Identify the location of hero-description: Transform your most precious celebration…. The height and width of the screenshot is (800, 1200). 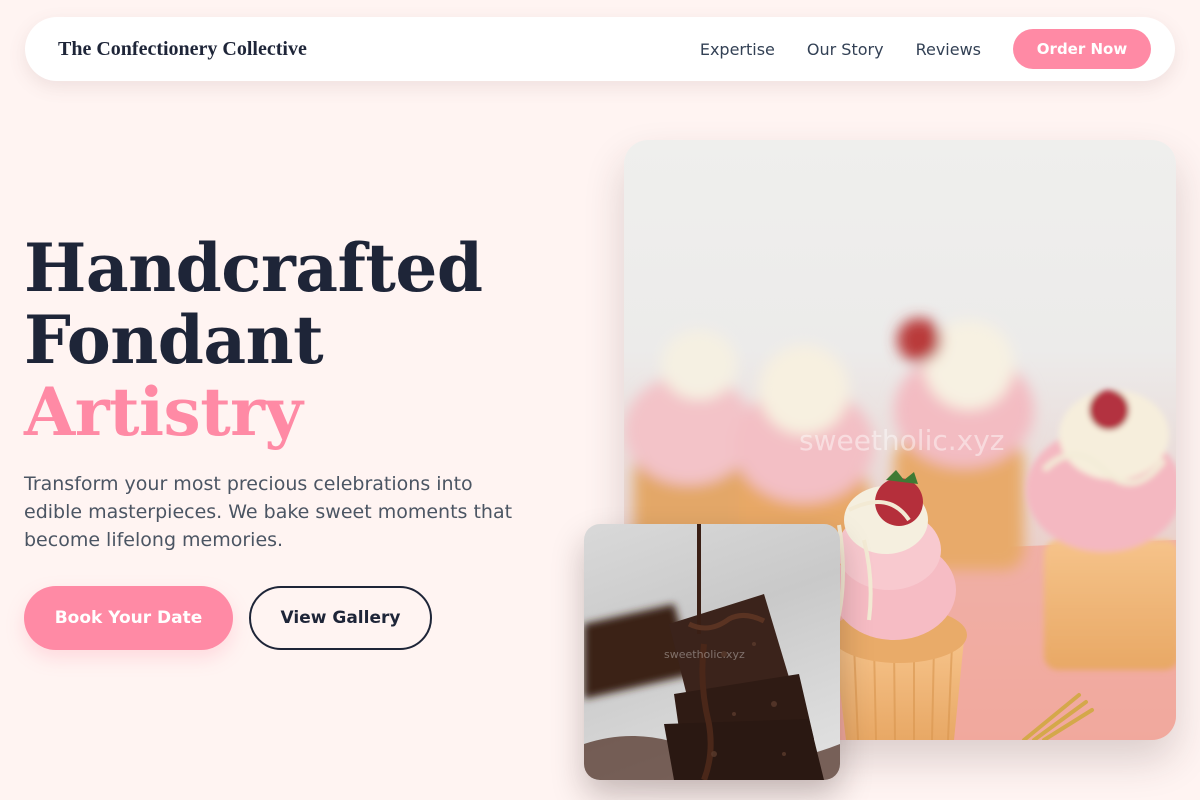
(268, 512).